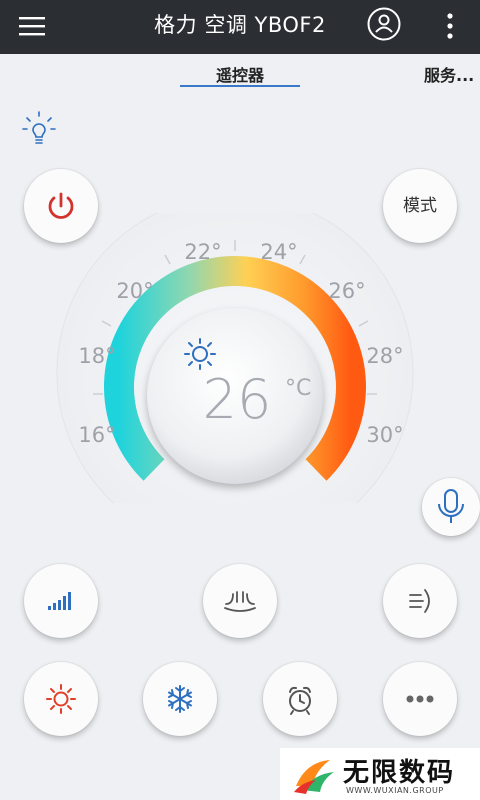 The image size is (480, 800). I want to click on watermark-logo, so click(314, 777).